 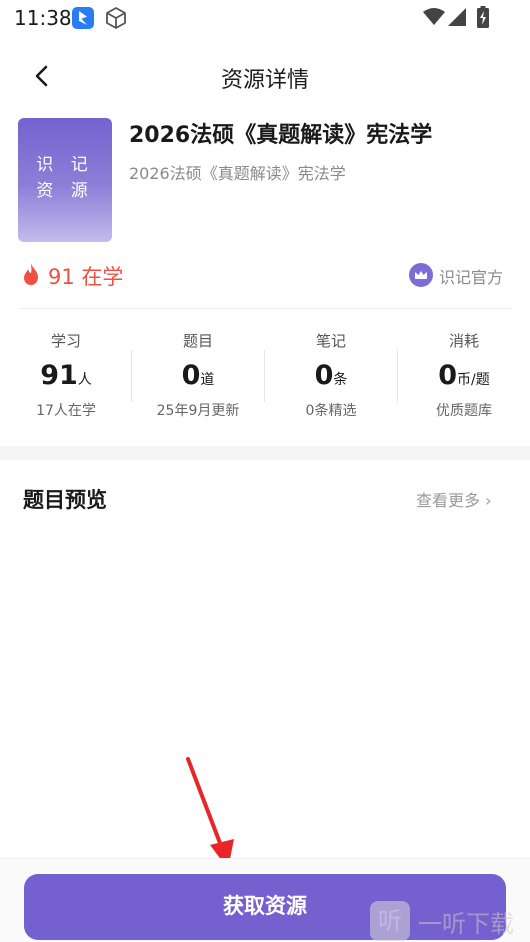 What do you see at coordinates (237, 173) in the screenshot?
I see `resource-subtitle: 2026法硕《真题解读》宪法学` at bounding box center [237, 173].